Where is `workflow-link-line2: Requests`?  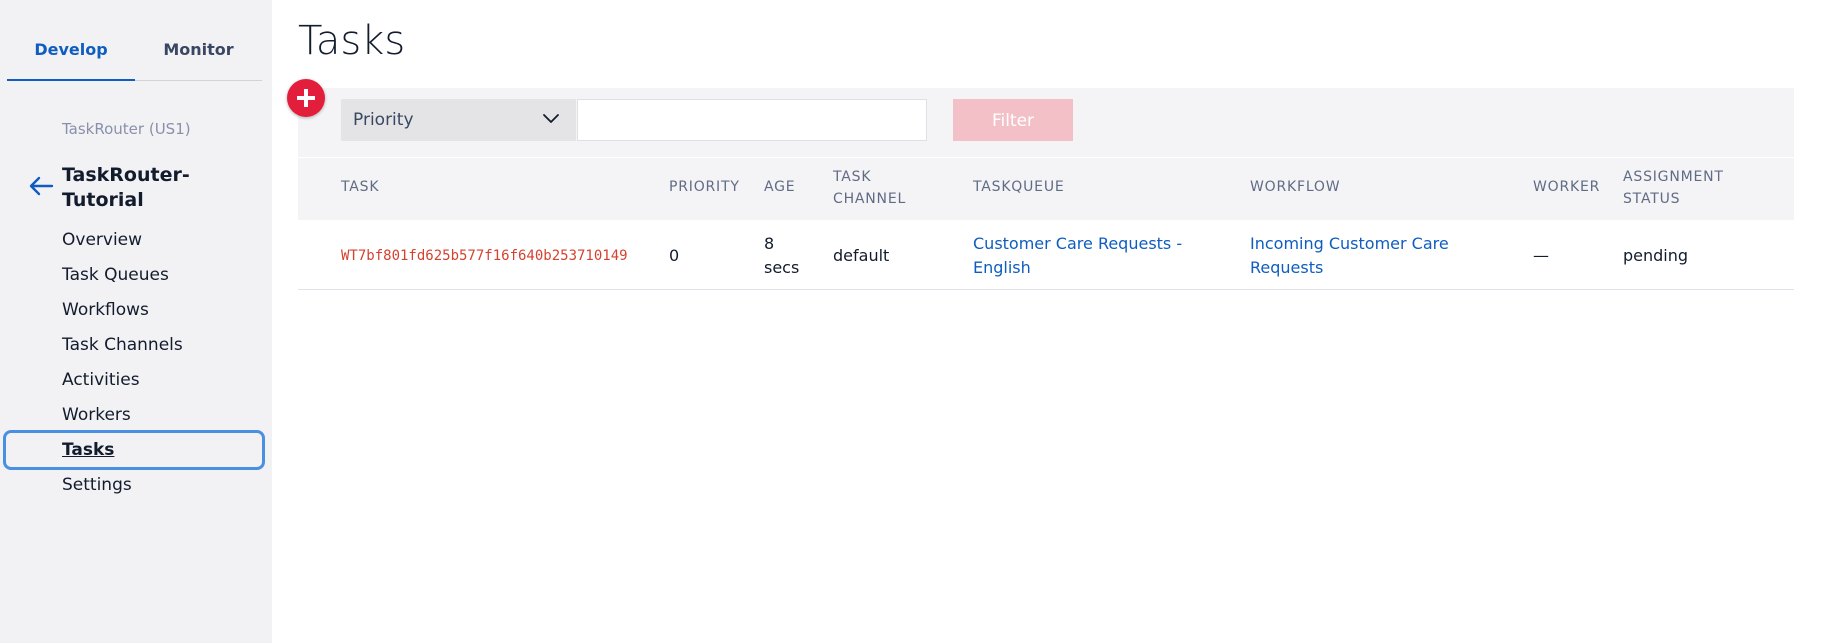 workflow-link-line2: Requests is located at coordinates (1287, 267).